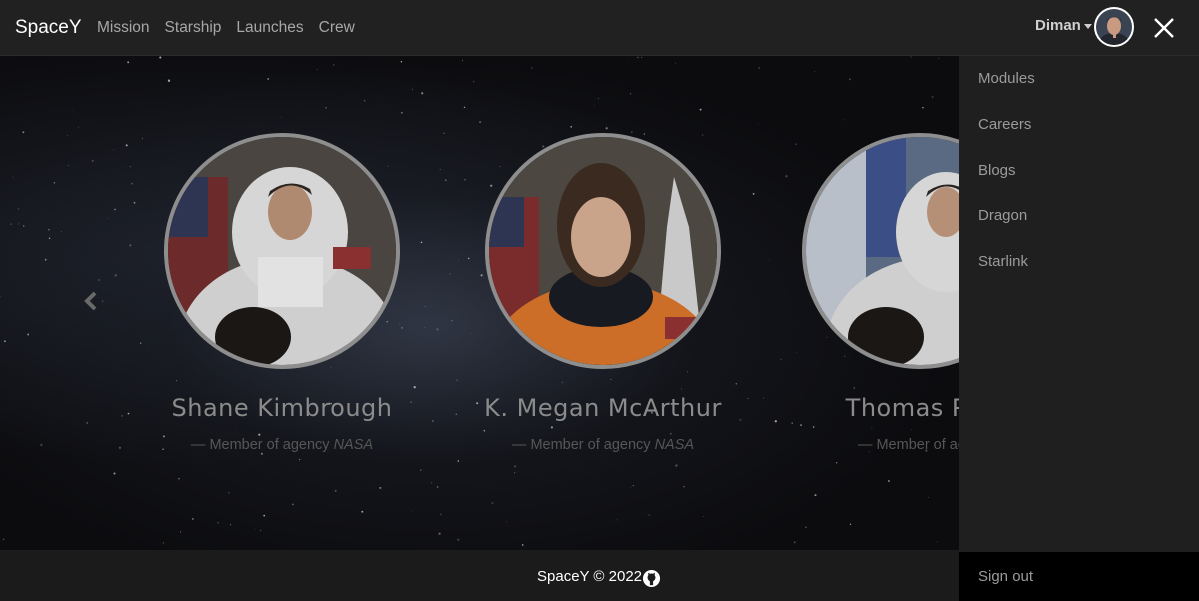 Image resolution: width=1199 pixels, height=601 pixels. Describe the element at coordinates (1002, 215) in the screenshot. I see `side-menu-item-dragon: Dragon` at that location.